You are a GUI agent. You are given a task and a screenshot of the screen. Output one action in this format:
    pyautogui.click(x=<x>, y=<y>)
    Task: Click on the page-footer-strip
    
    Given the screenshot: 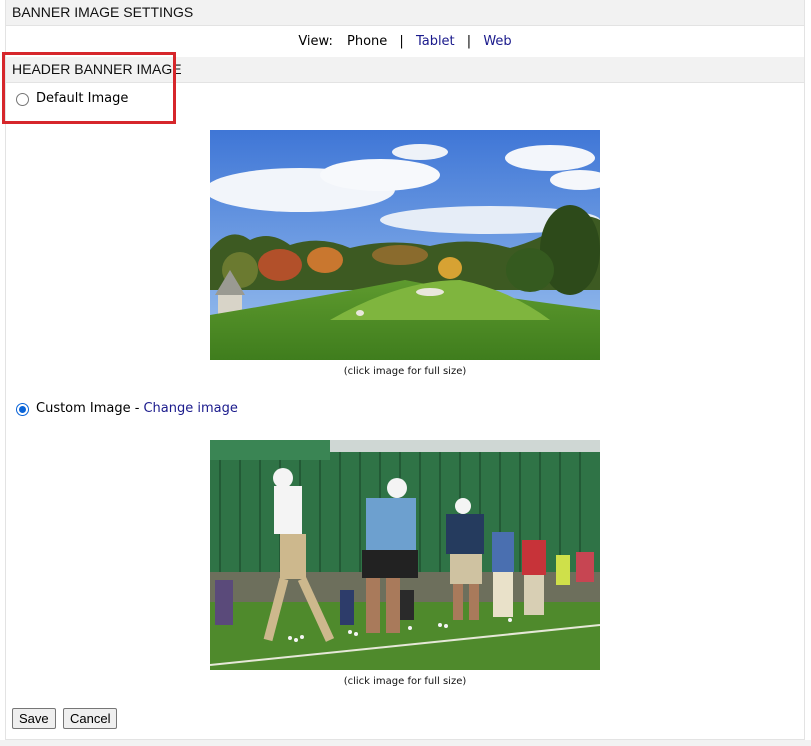 What is the action you would take?
    pyautogui.click(x=405, y=743)
    